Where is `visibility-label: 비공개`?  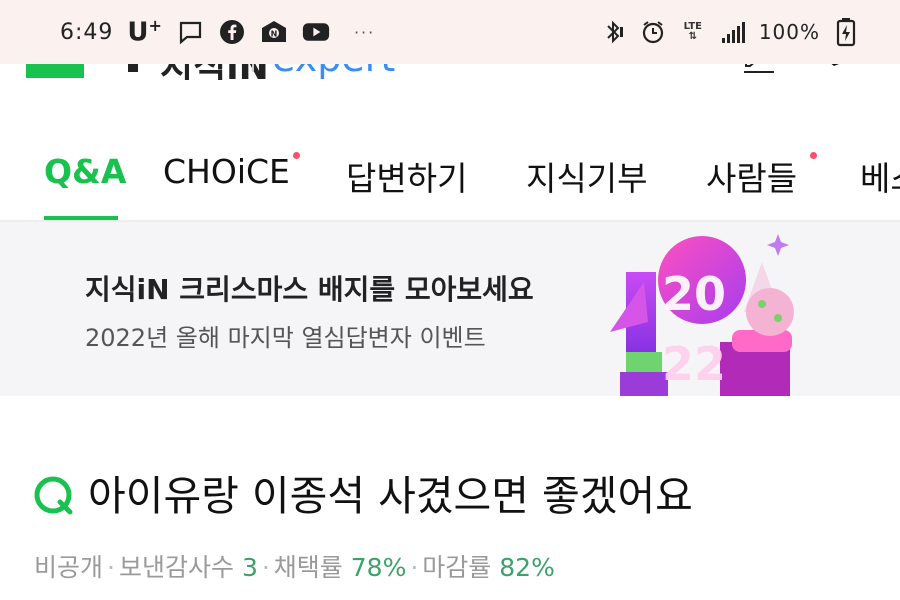
visibility-label: 비공개 is located at coordinates (69, 567).